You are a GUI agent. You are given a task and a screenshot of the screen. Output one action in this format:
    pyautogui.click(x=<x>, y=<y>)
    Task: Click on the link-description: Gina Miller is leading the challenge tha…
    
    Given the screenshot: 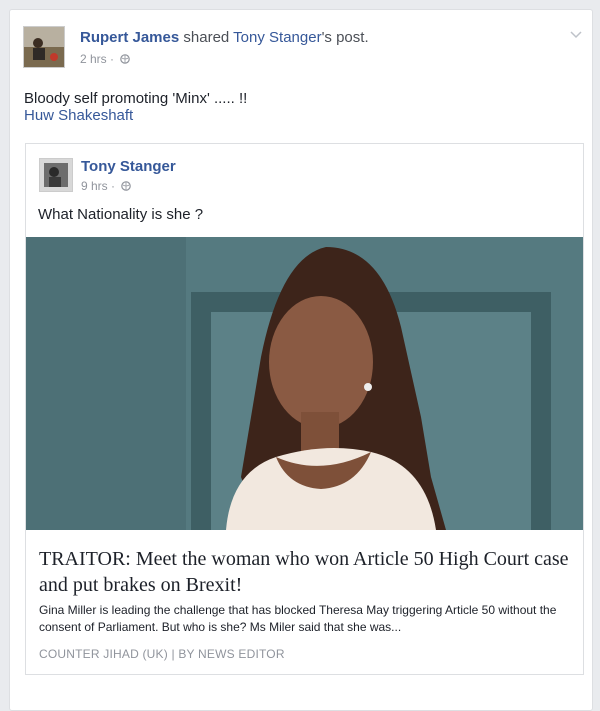 What is the action you would take?
    pyautogui.click(x=298, y=618)
    